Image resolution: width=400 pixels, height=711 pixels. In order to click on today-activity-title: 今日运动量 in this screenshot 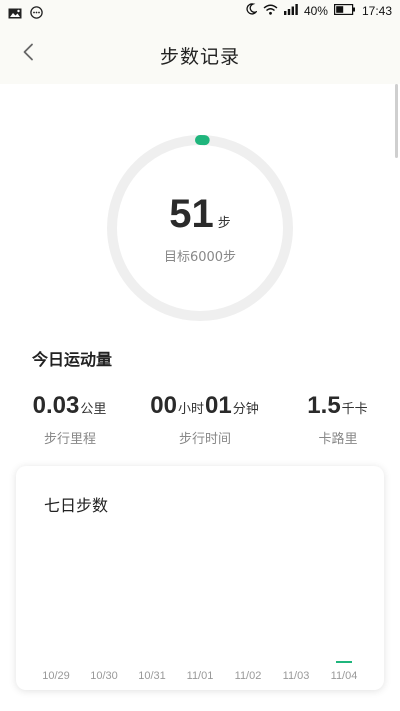, I will do `click(72, 359)`.